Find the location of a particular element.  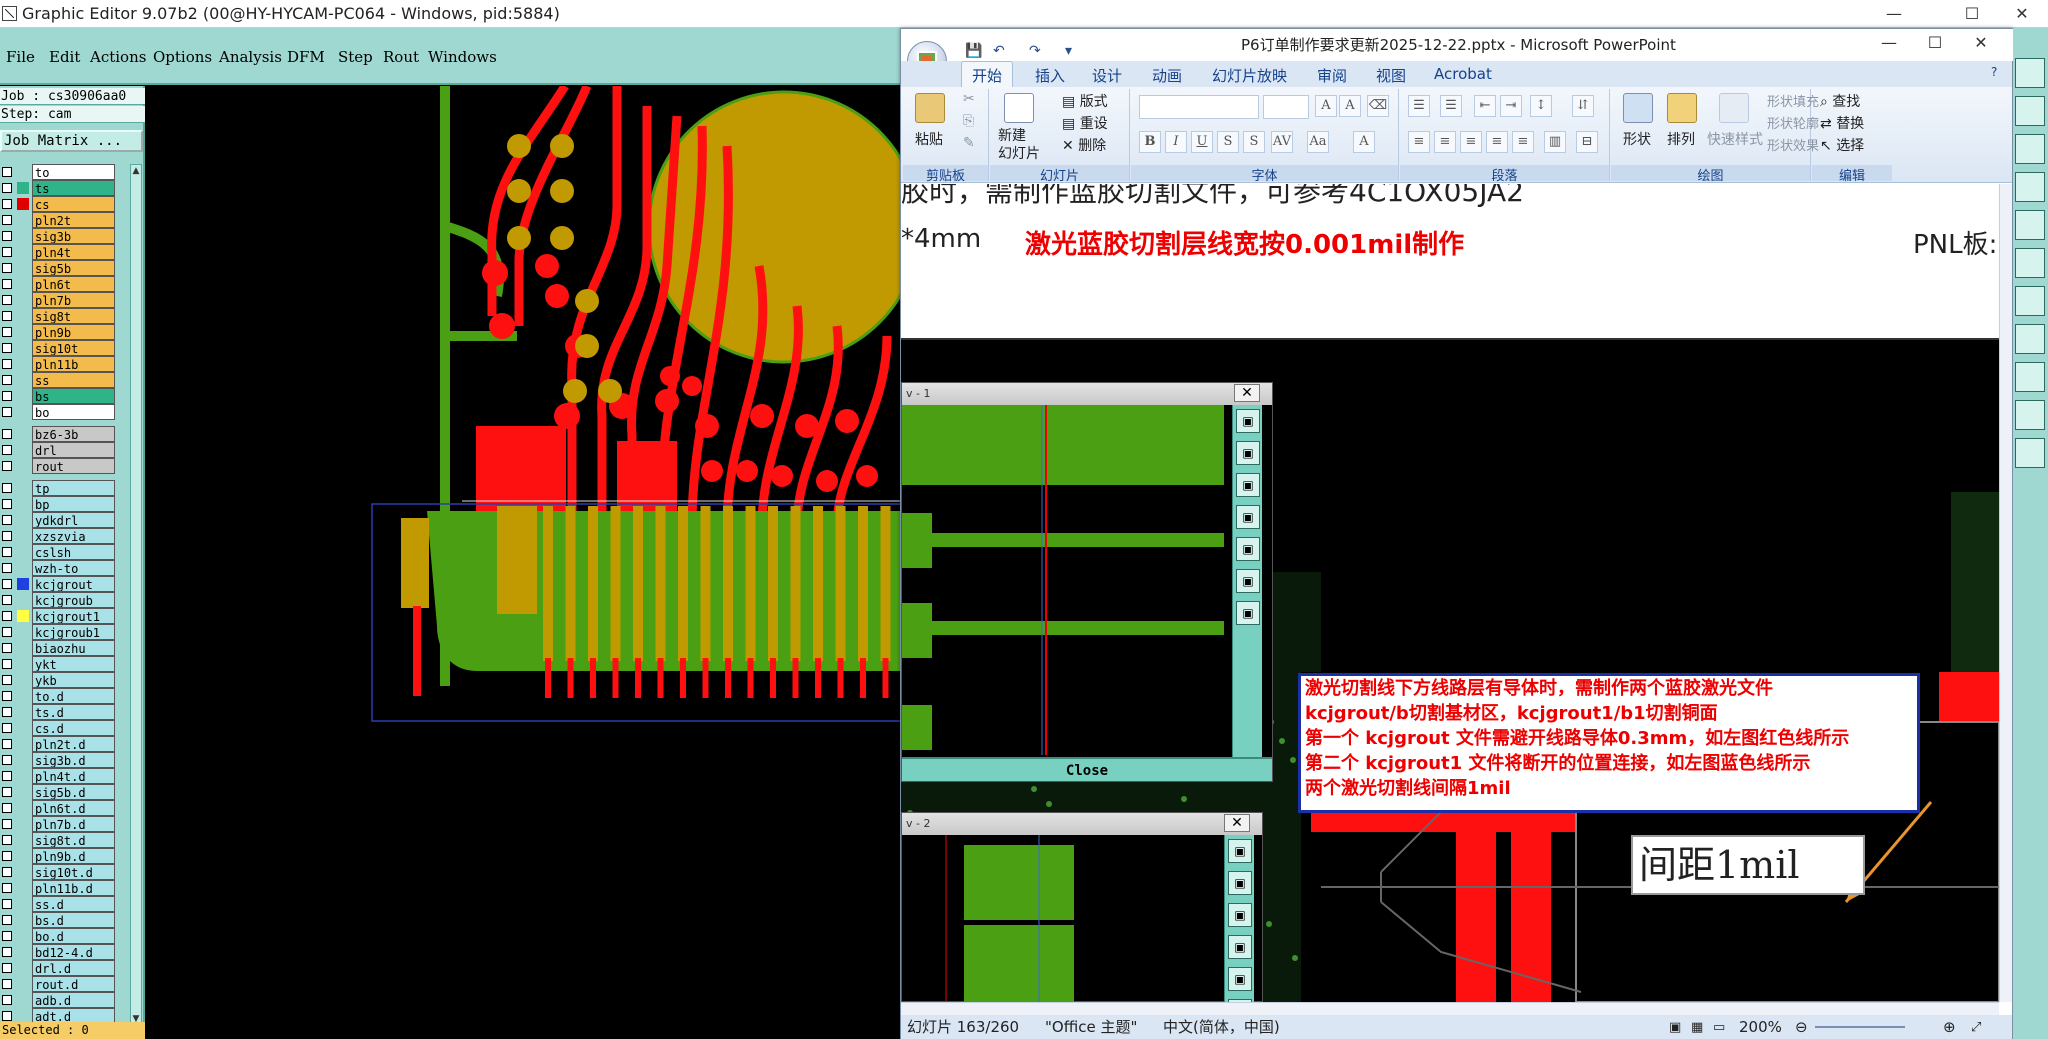

shadow-icon: S is located at coordinates (1254, 142).